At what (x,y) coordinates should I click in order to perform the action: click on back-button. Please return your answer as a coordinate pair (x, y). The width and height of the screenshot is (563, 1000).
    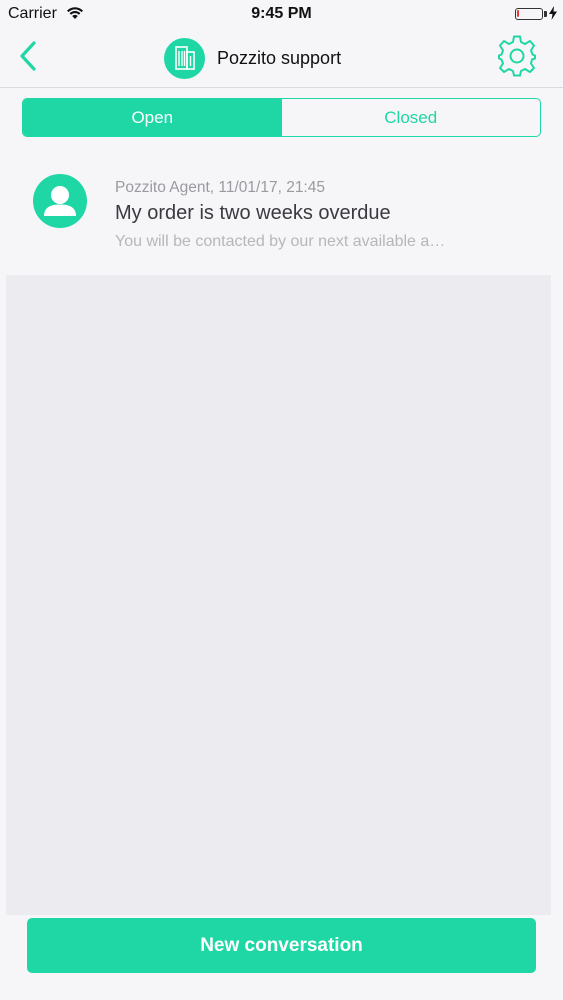
    Looking at the image, I should click on (28, 58).